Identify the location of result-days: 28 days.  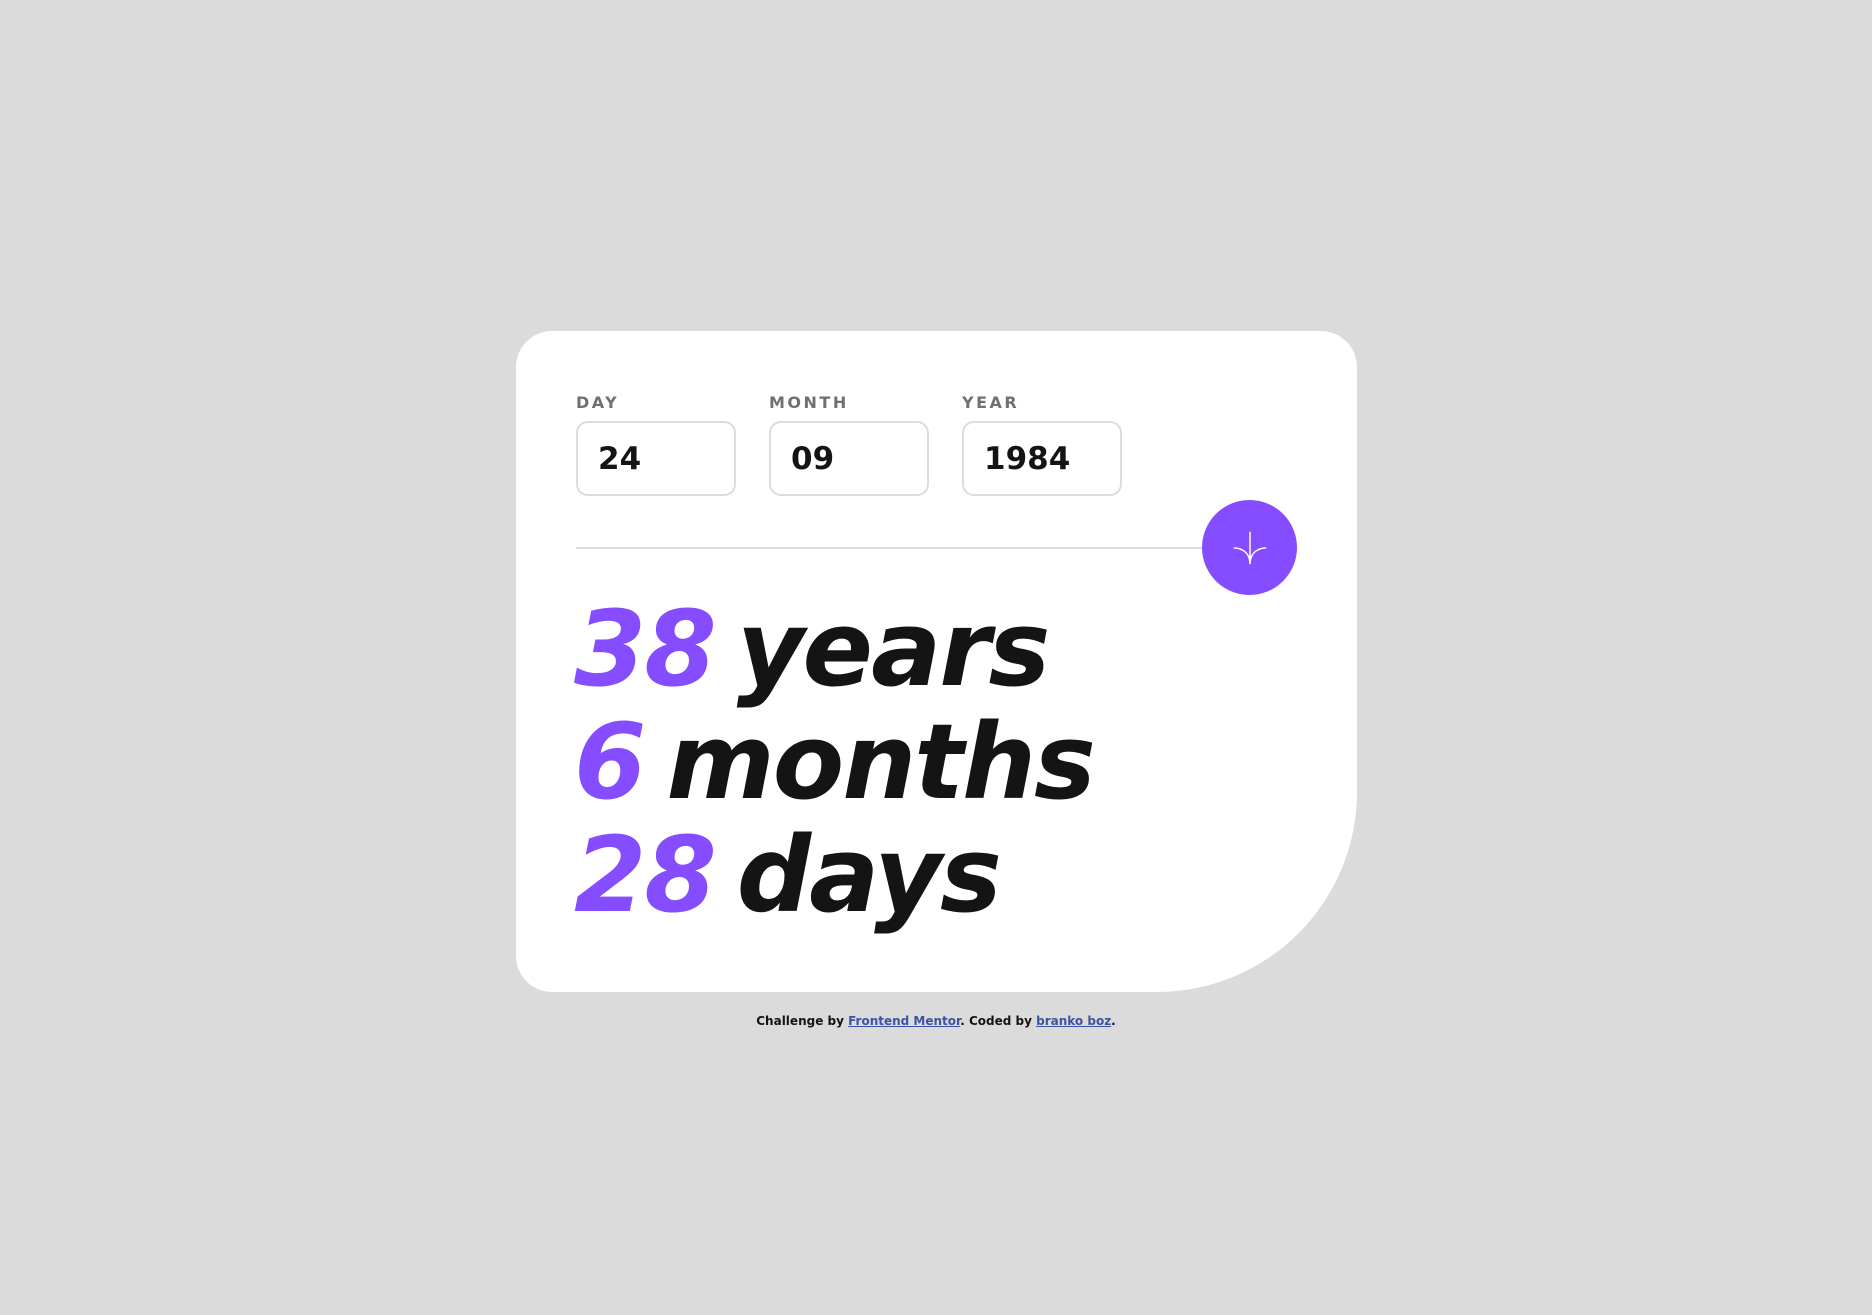
(834, 875).